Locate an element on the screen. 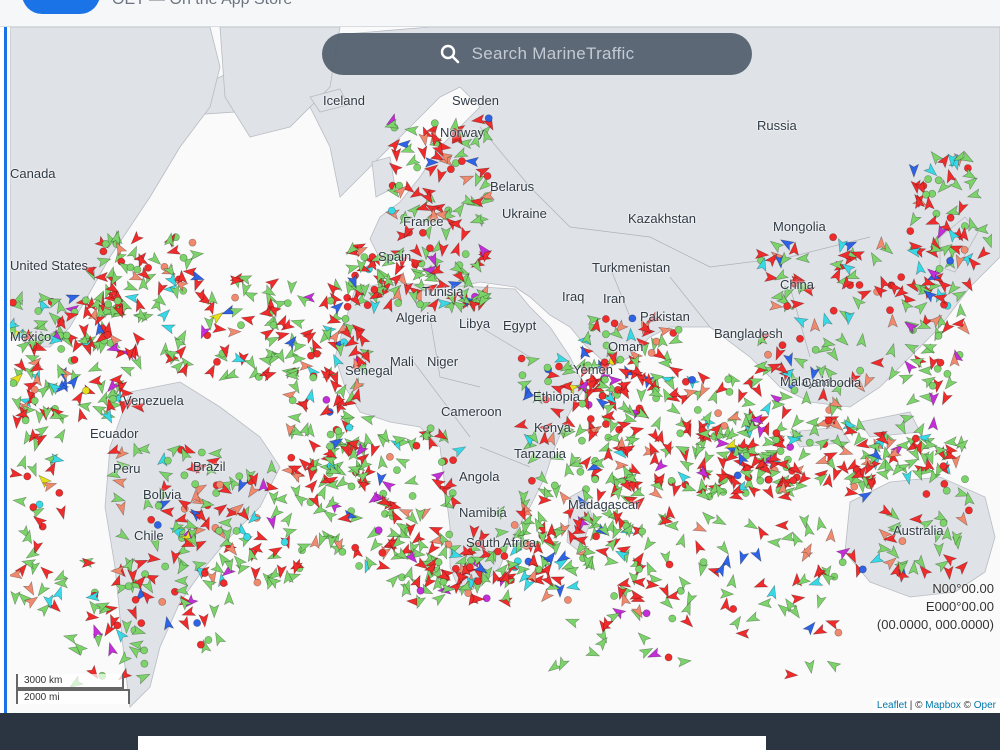 This screenshot has height=750, width=1000. search-icon is located at coordinates (450, 54).